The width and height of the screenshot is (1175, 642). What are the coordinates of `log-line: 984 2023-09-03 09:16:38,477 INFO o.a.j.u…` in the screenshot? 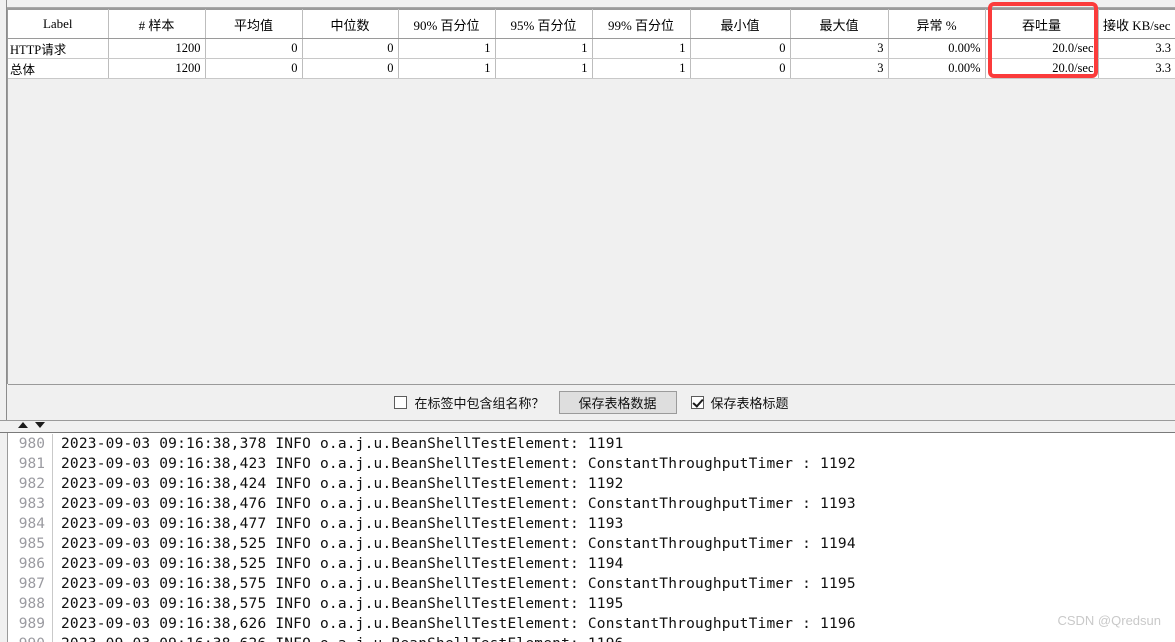 It's located at (592, 524).